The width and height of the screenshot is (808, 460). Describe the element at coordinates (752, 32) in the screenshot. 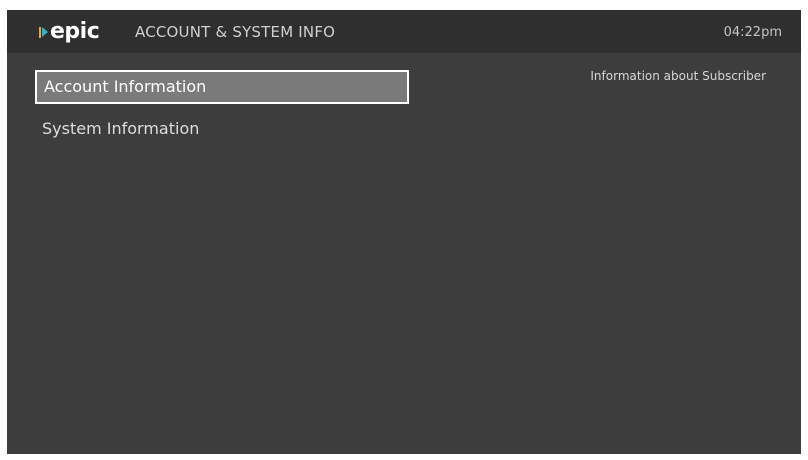

I see `clock: 04:22pm` at that location.